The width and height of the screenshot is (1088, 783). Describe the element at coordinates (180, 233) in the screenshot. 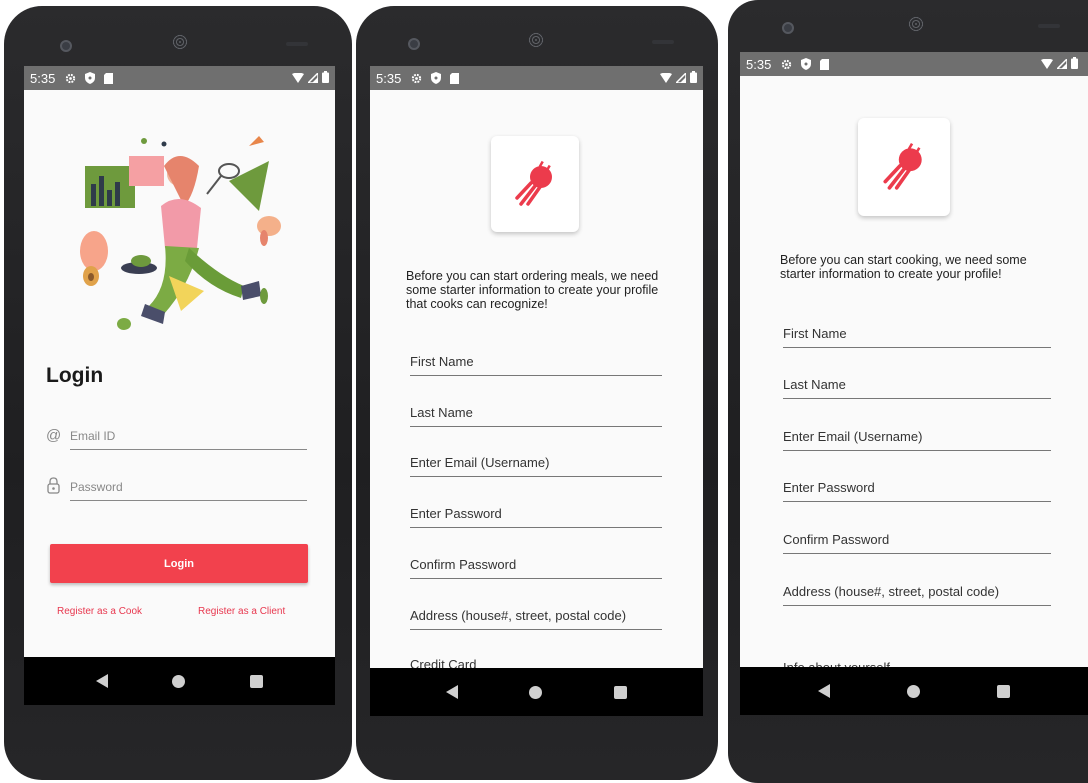

I see `cooking-illustration` at that location.